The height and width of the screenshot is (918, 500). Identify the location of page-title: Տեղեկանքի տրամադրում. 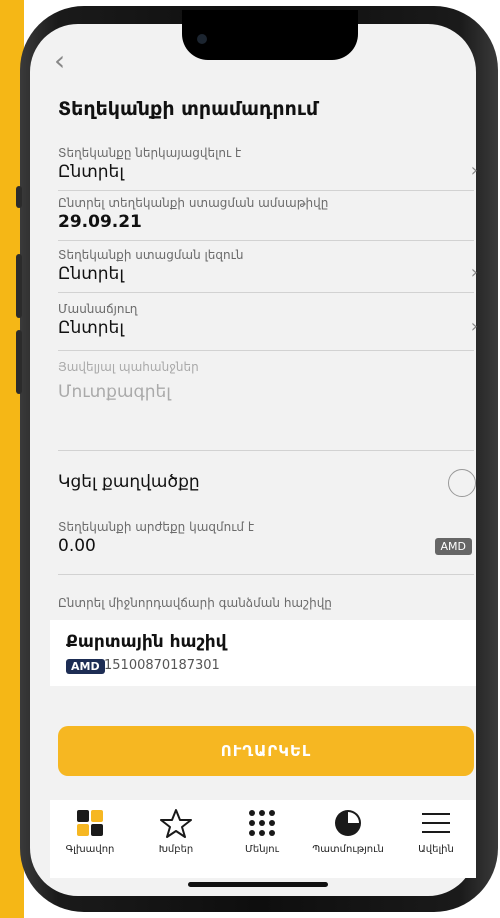
(188, 109).